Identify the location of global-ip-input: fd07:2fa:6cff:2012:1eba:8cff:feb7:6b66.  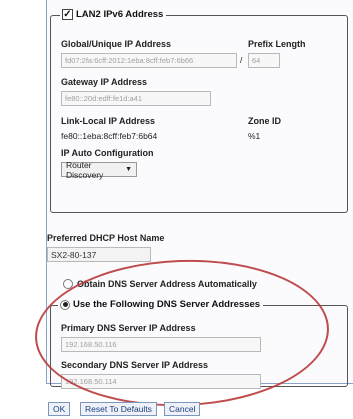
(149, 60).